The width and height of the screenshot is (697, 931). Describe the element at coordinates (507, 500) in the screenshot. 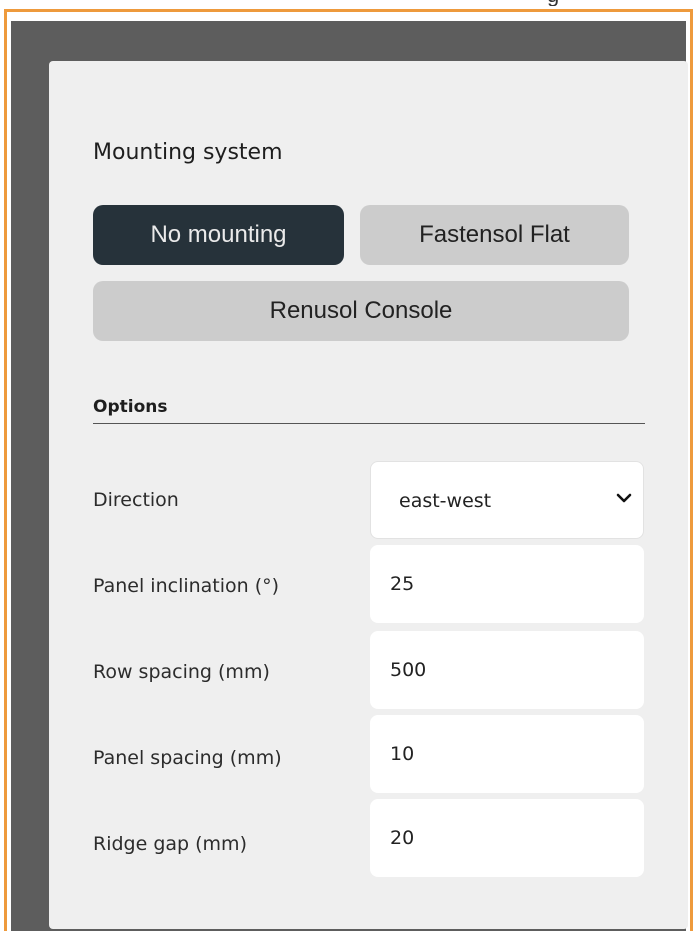

I see `direction-select: east-west` at that location.